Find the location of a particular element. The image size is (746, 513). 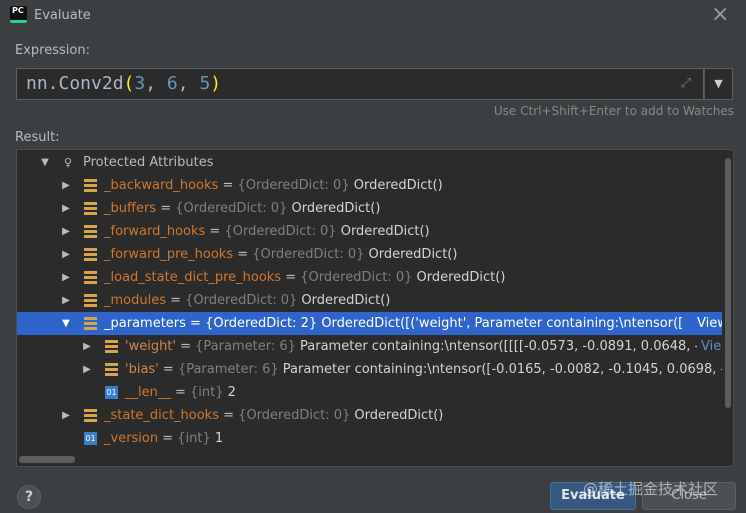

tree-row: 01 _version = {int} 1 is located at coordinates (370, 438).